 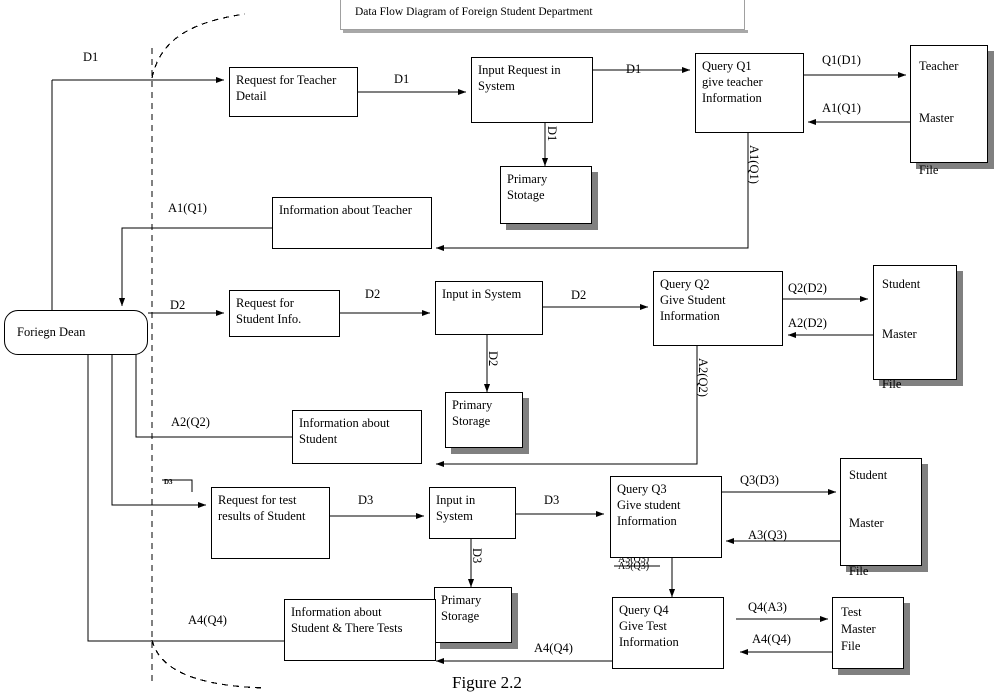 What do you see at coordinates (901, 334) in the screenshot?
I see `entity-student-master-file-1-label: Student Master File` at bounding box center [901, 334].